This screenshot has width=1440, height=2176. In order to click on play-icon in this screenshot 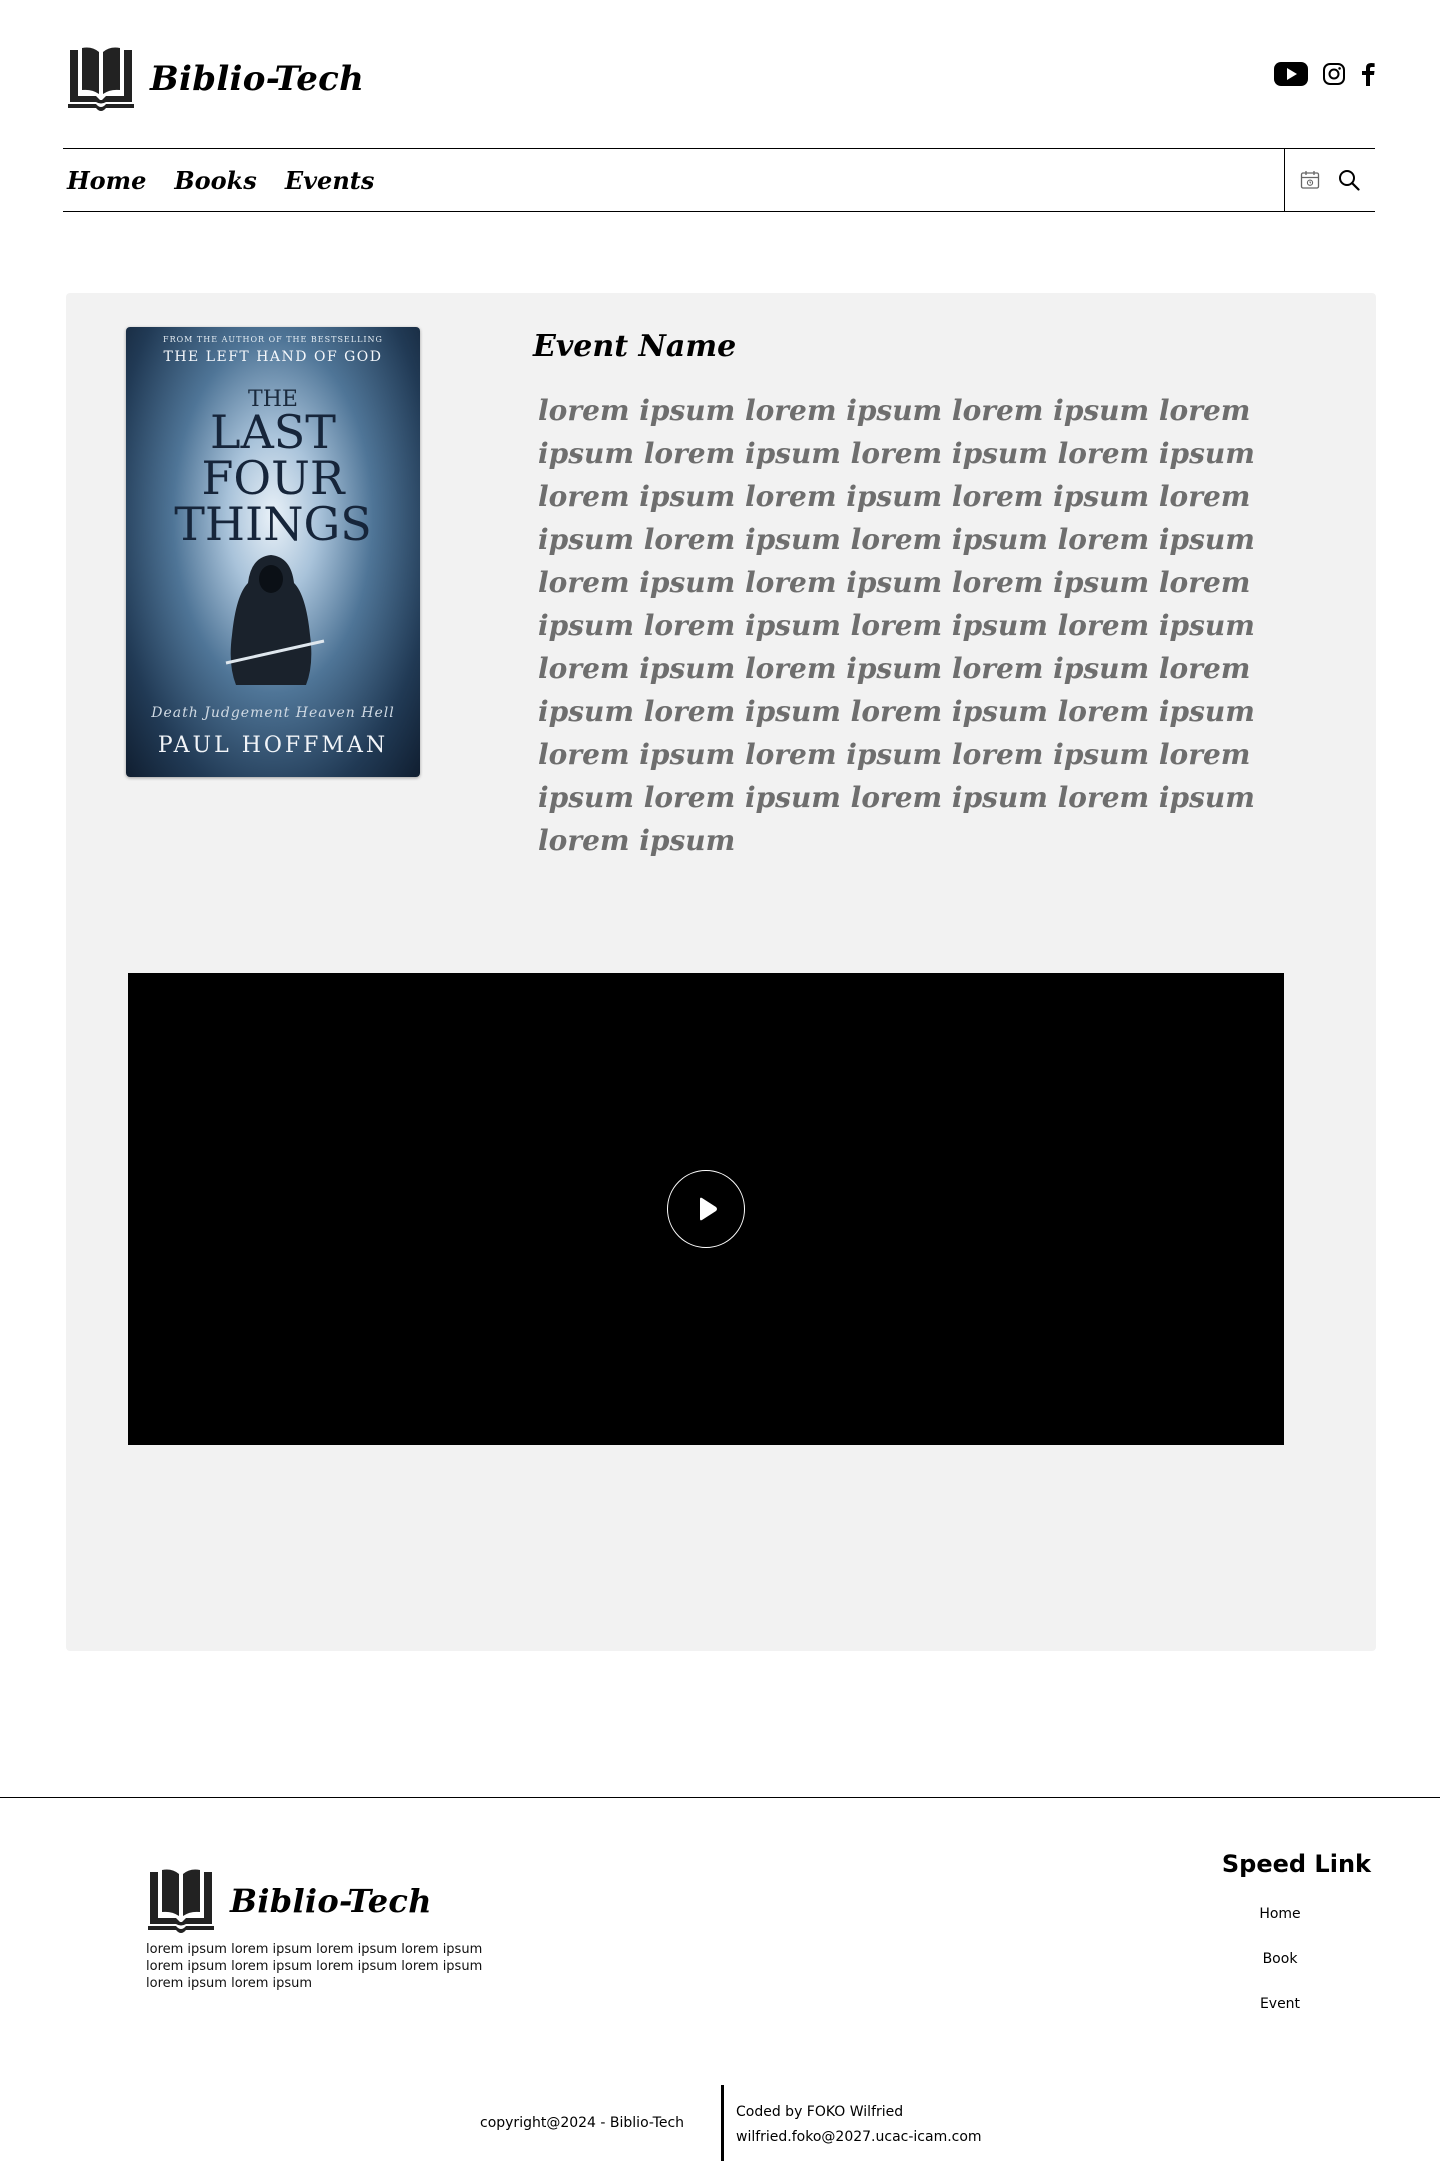, I will do `click(708, 1209)`.